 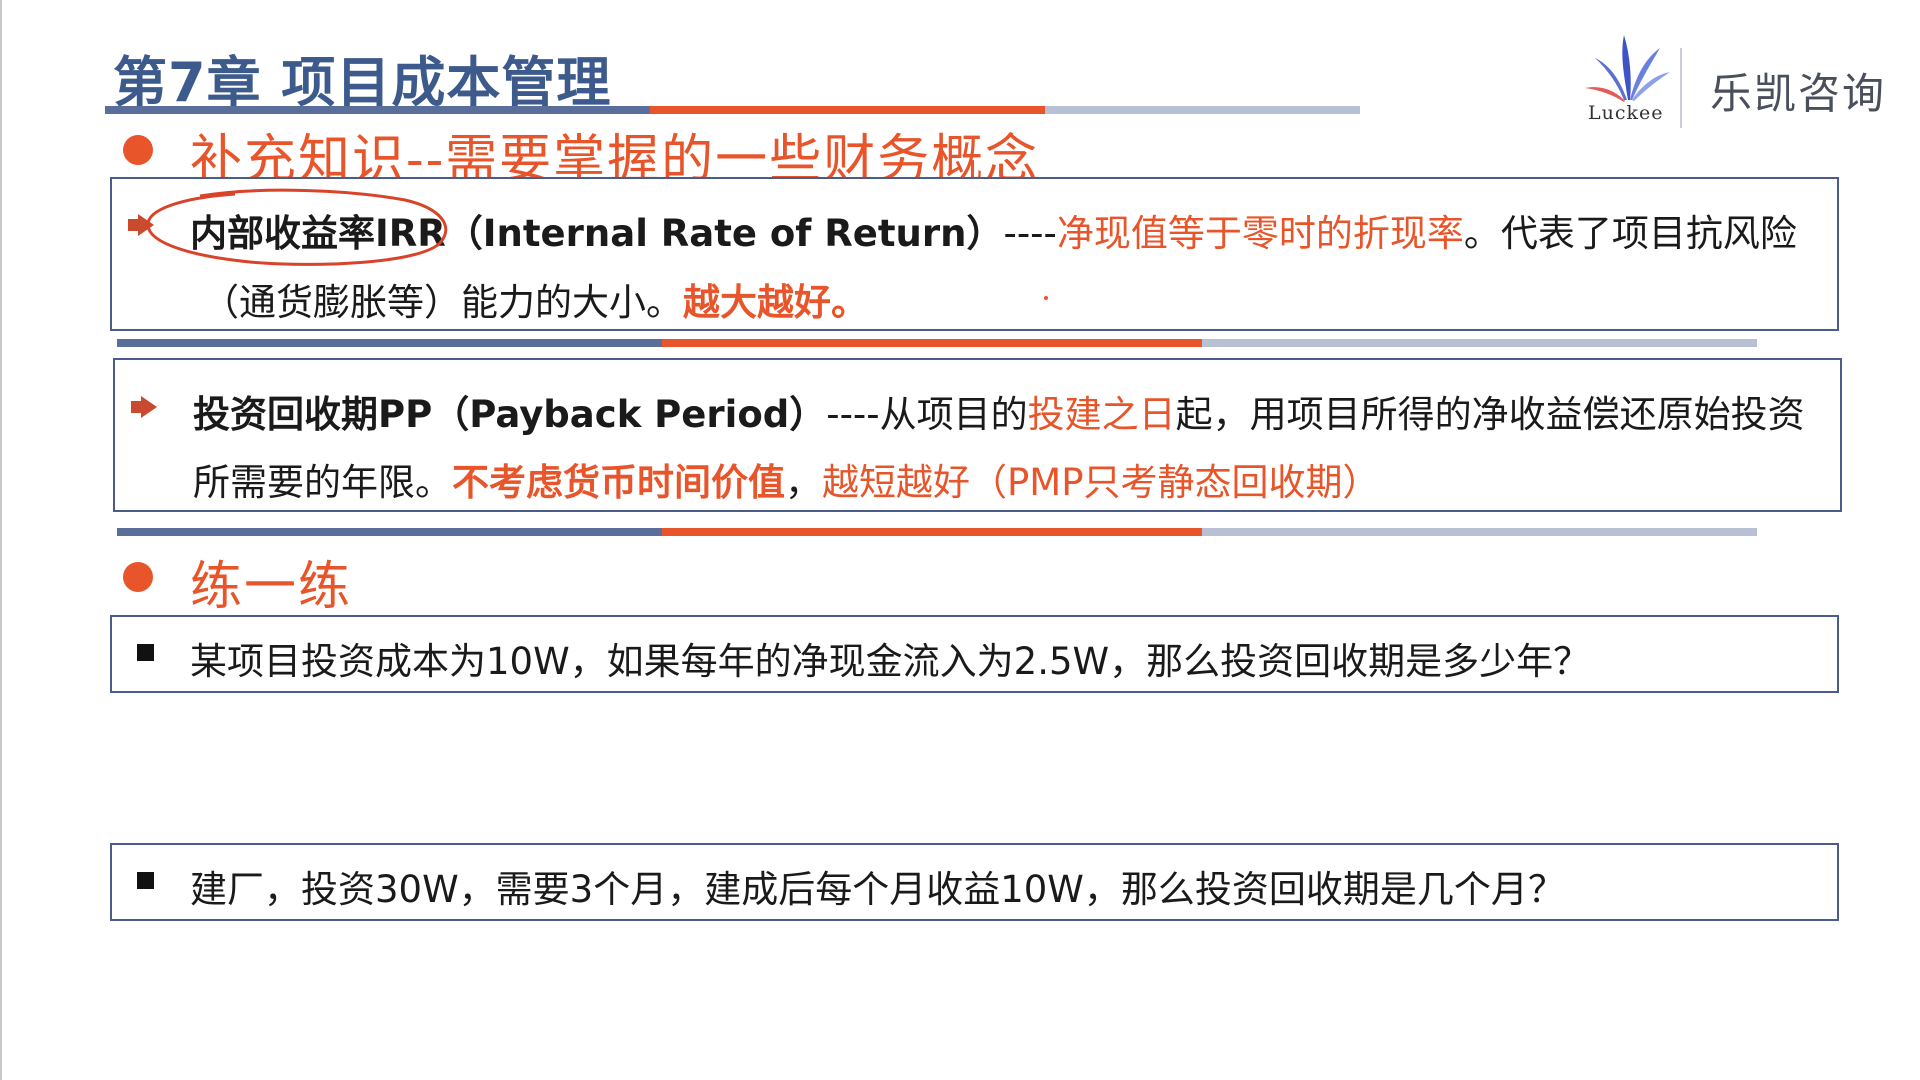 I want to click on pp-line2-d: 越短越好（PMP只考静态回收期）, so click(x=1101, y=482).